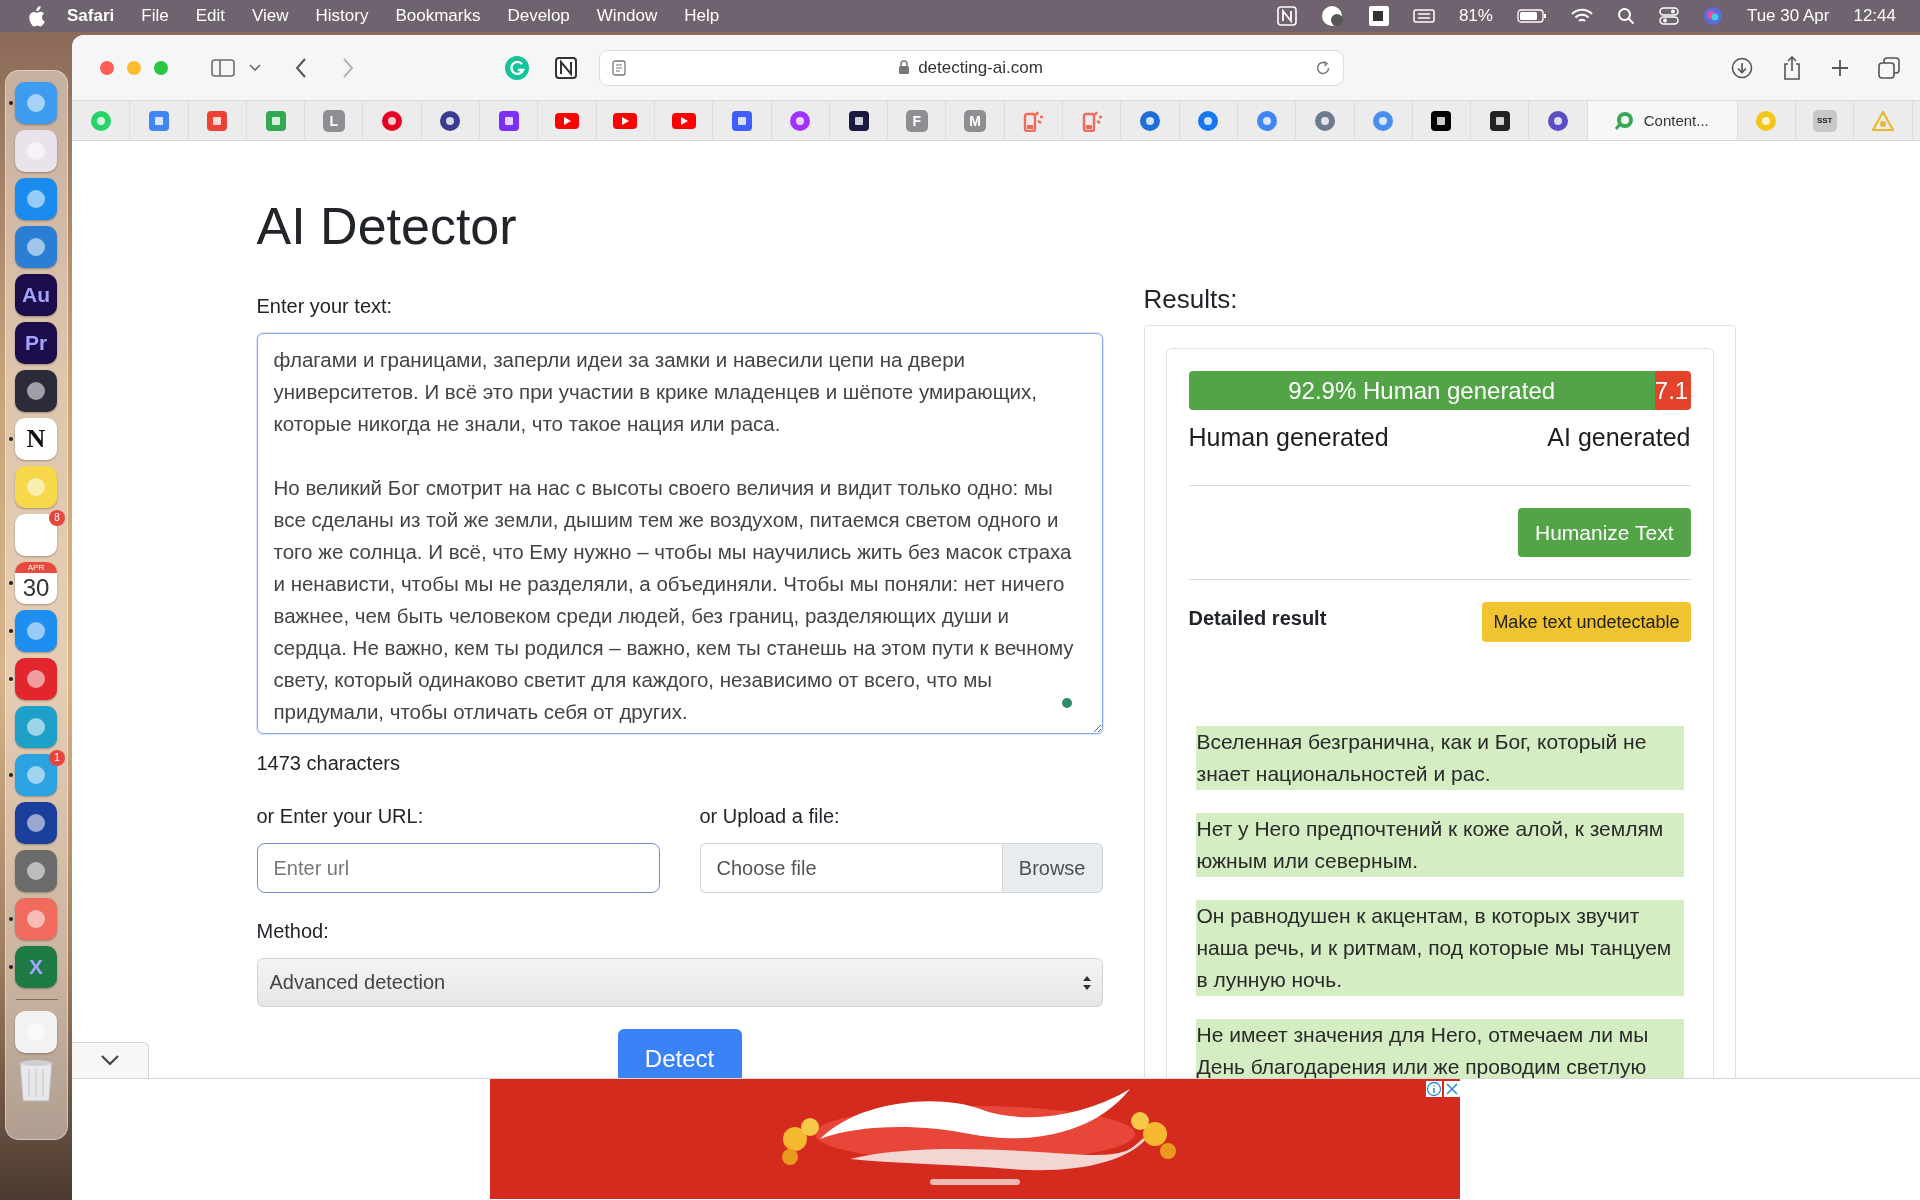 The image size is (1920, 1200). I want to click on battery-icon, so click(1531, 16).